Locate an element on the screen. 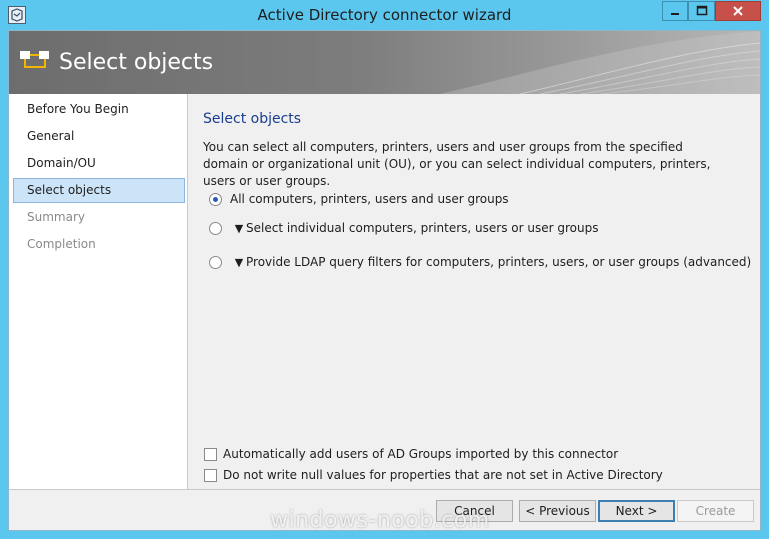 The width and height of the screenshot is (769, 539). minimize-button is located at coordinates (675, 11).